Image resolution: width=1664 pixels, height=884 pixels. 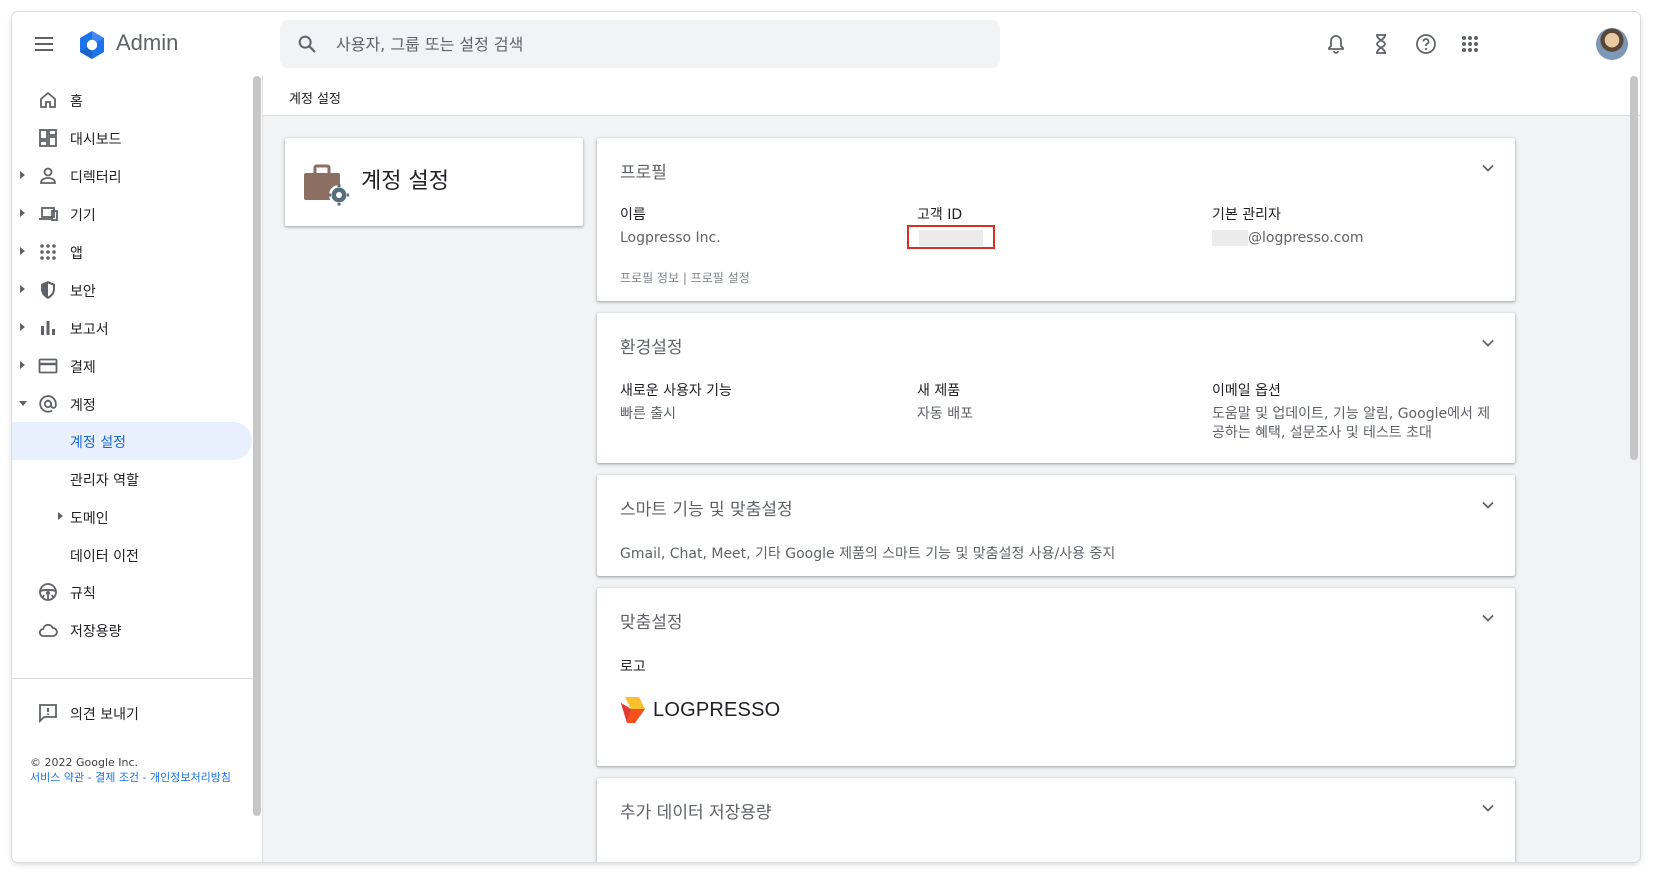 What do you see at coordinates (132, 100) in the screenshot?
I see `sidebar-item-home: 홈` at bounding box center [132, 100].